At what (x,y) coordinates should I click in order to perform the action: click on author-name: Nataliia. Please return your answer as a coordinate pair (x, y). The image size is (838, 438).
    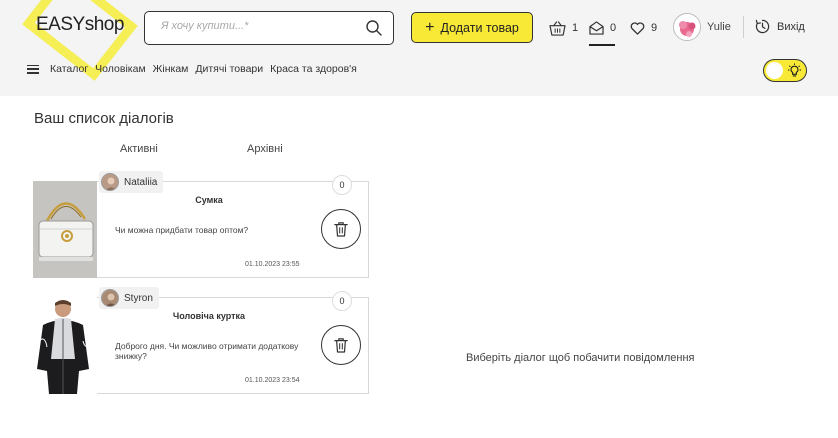
    Looking at the image, I should click on (141, 182).